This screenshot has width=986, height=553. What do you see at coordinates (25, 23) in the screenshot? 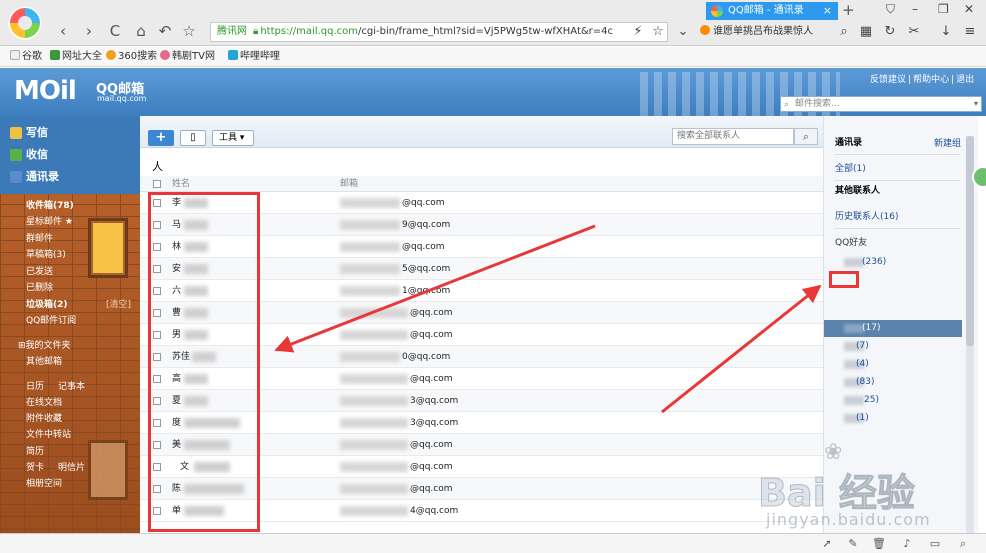
I see `browser-logo-icon` at bounding box center [25, 23].